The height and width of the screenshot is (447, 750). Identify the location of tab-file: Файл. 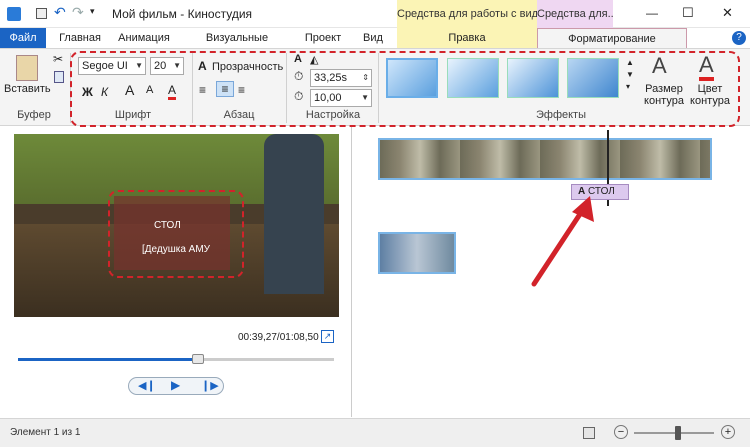
(23, 38).